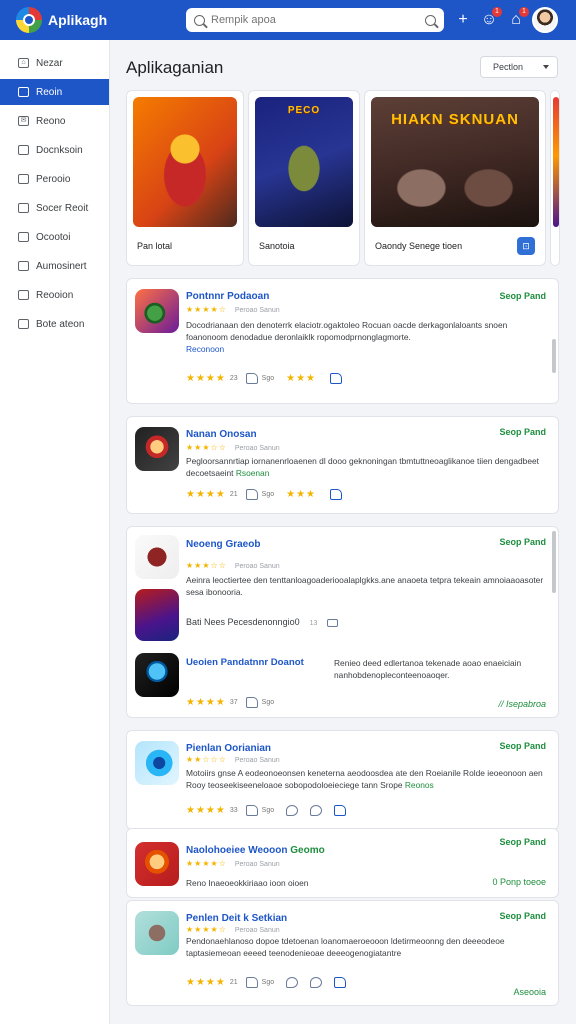 This screenshot has height=1024, width=576. What do you see at coordinates (490, 18) in the screenshot?
I see `notifications-icon: ☺ 1` at bounding box center [490, 18].